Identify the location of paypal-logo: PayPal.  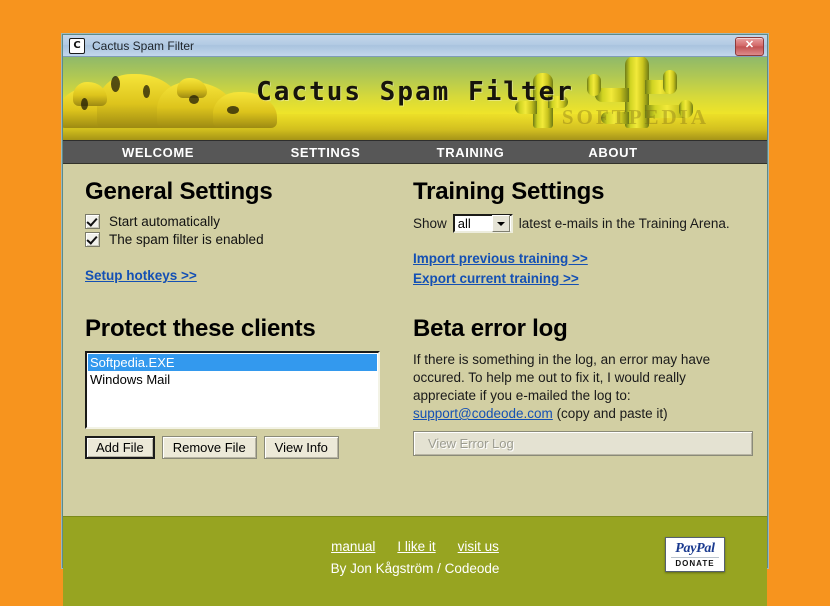
(695, 548).